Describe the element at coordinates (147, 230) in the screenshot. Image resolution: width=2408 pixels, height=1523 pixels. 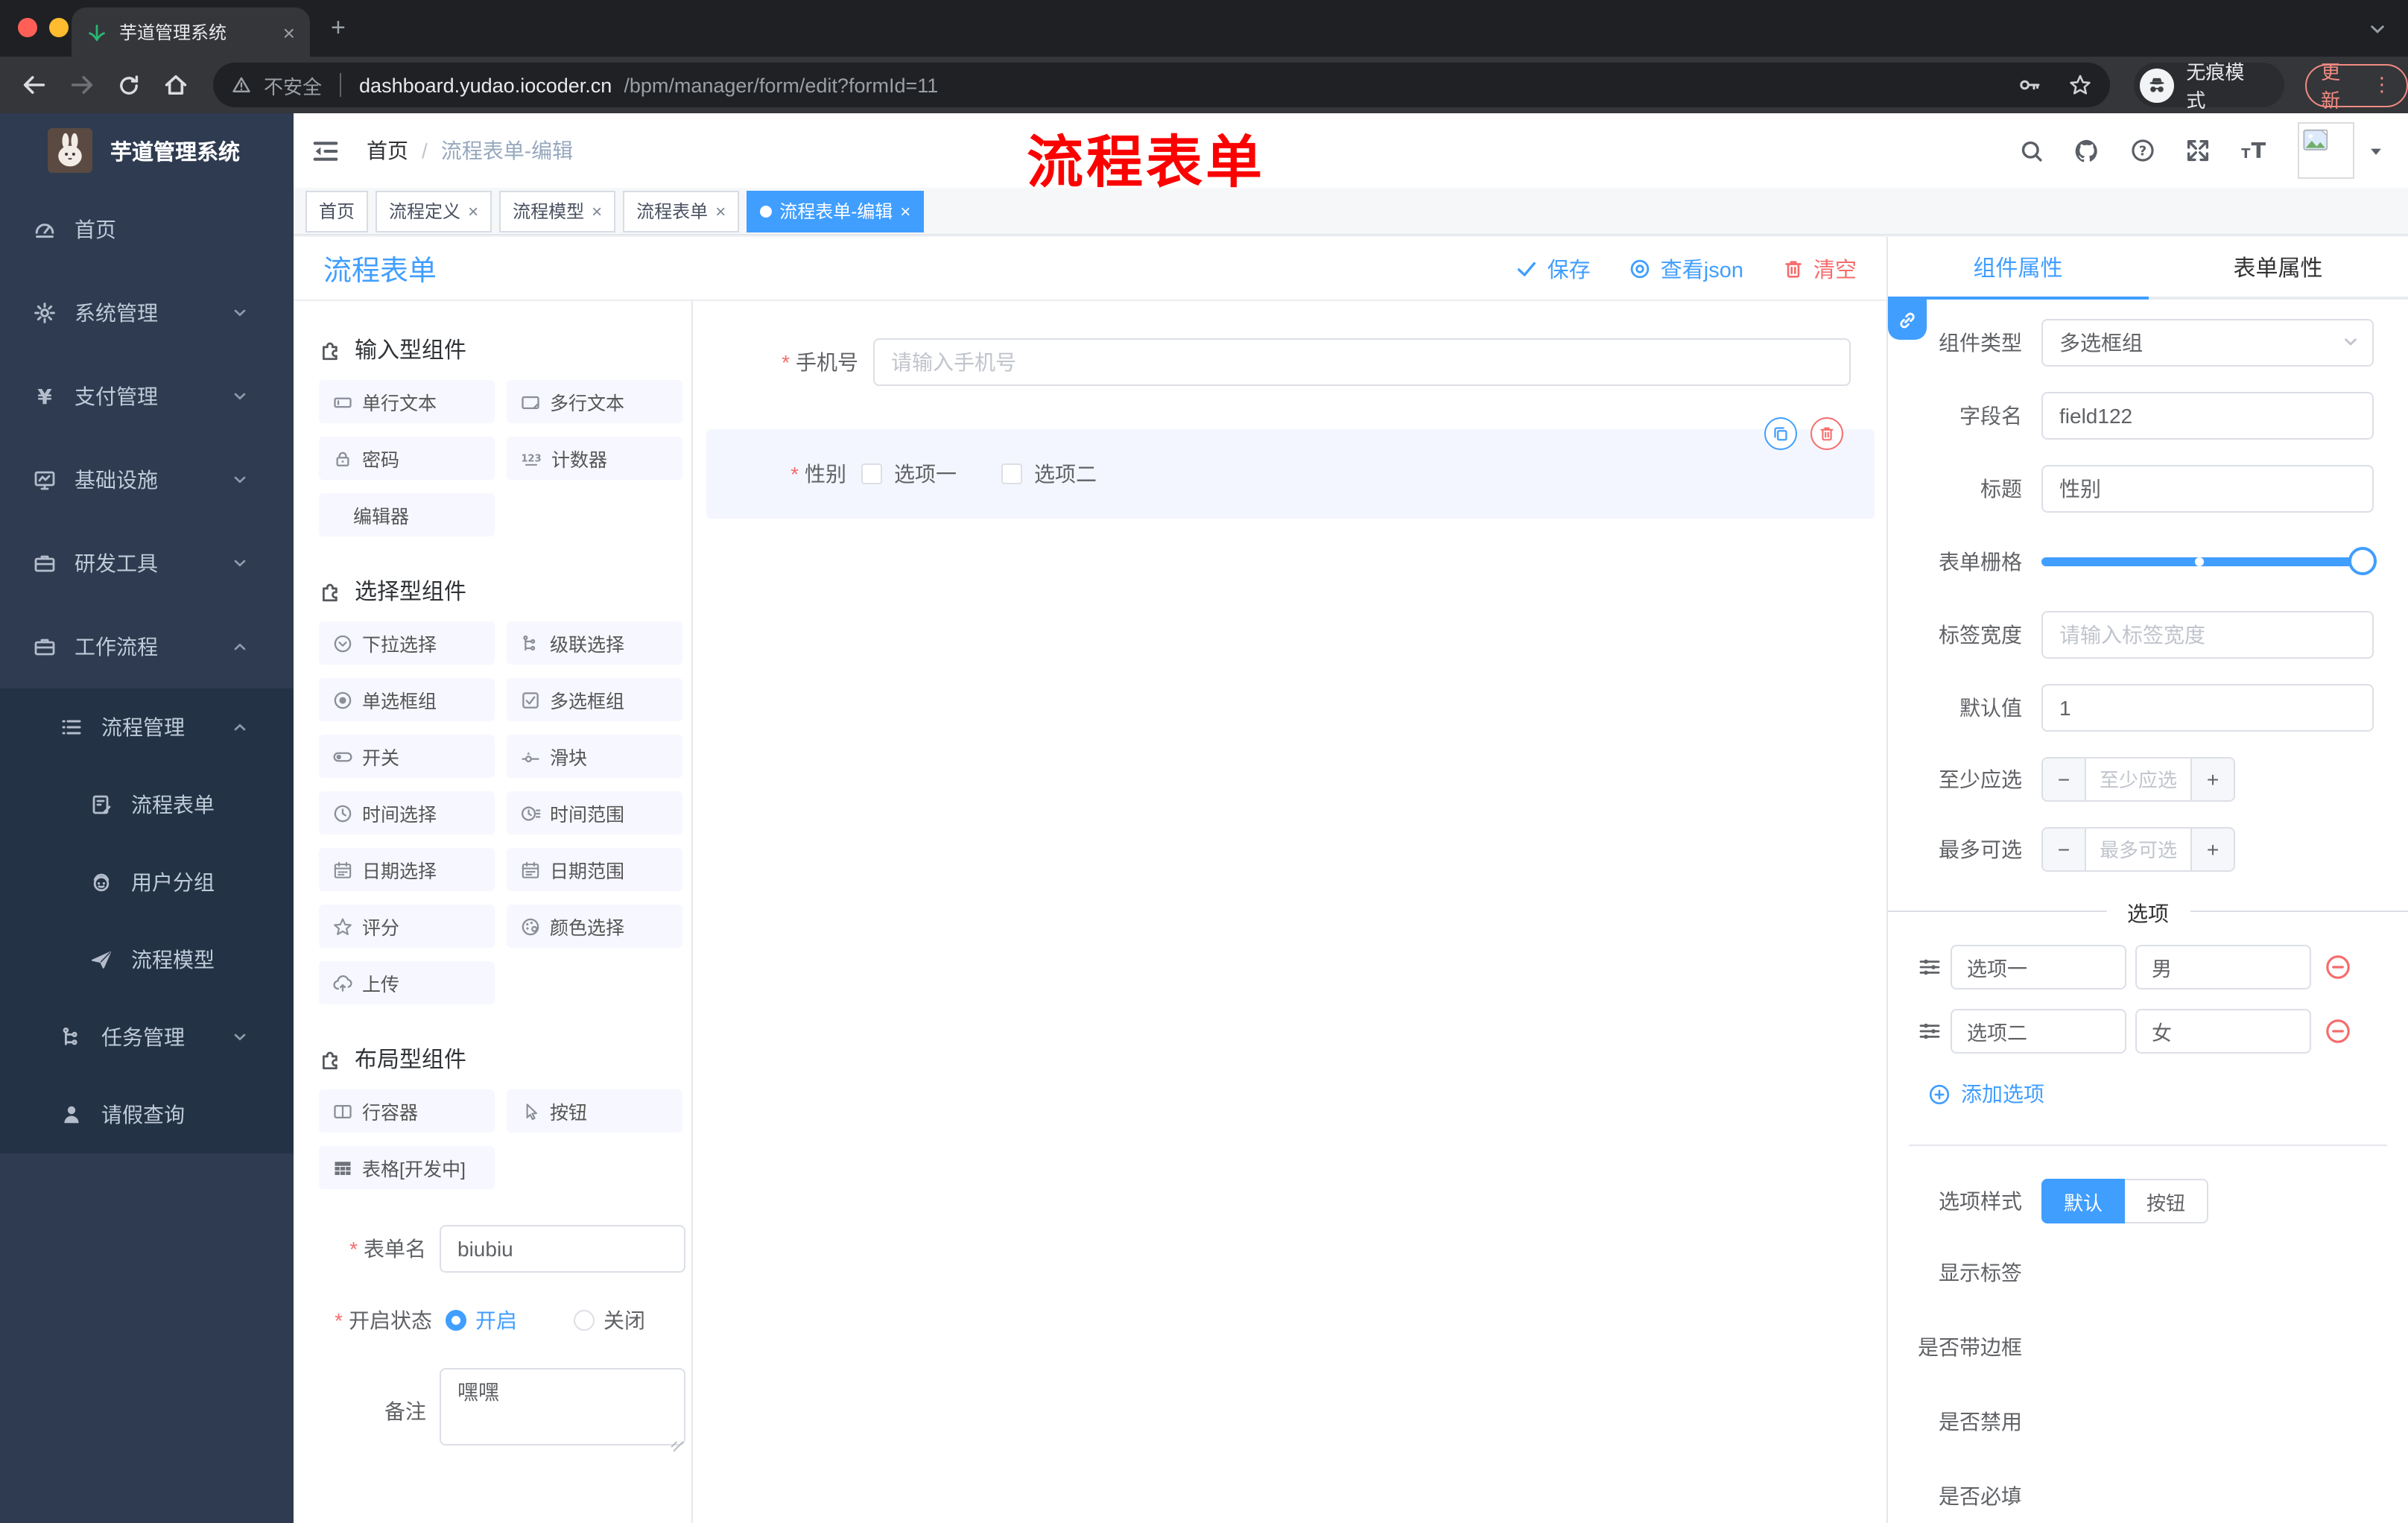
I see `sidebar-item-home: 首页` at that location.